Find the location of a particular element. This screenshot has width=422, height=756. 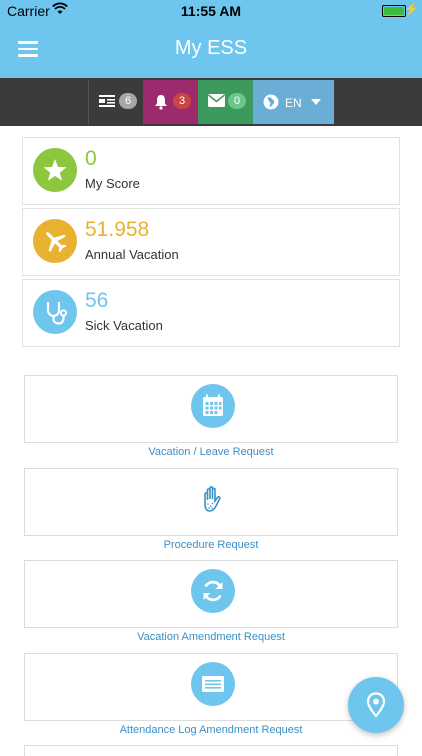

score-label: My Score is located at coordinates (112, 183).